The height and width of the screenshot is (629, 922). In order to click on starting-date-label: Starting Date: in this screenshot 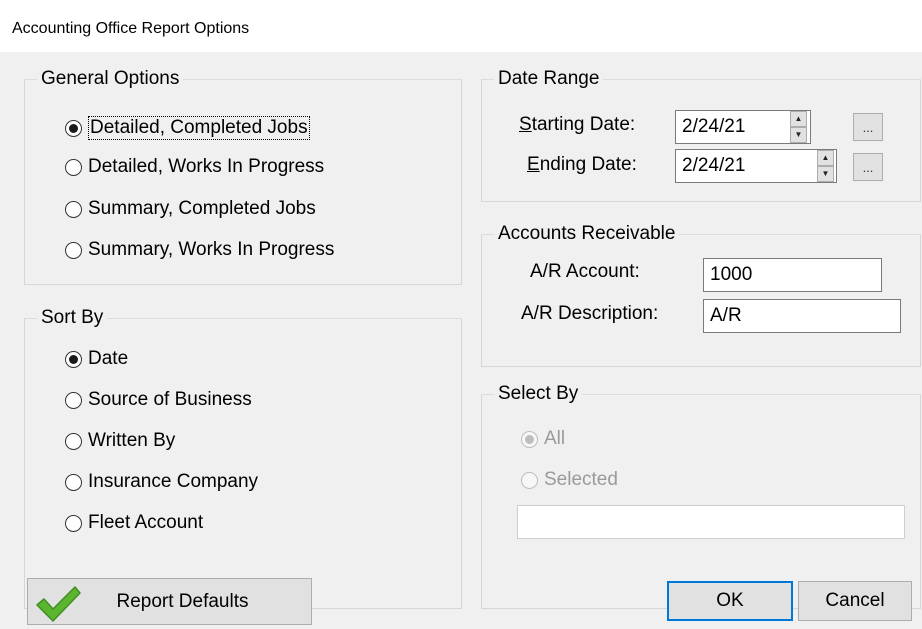, I will do `click(577, 124)`.